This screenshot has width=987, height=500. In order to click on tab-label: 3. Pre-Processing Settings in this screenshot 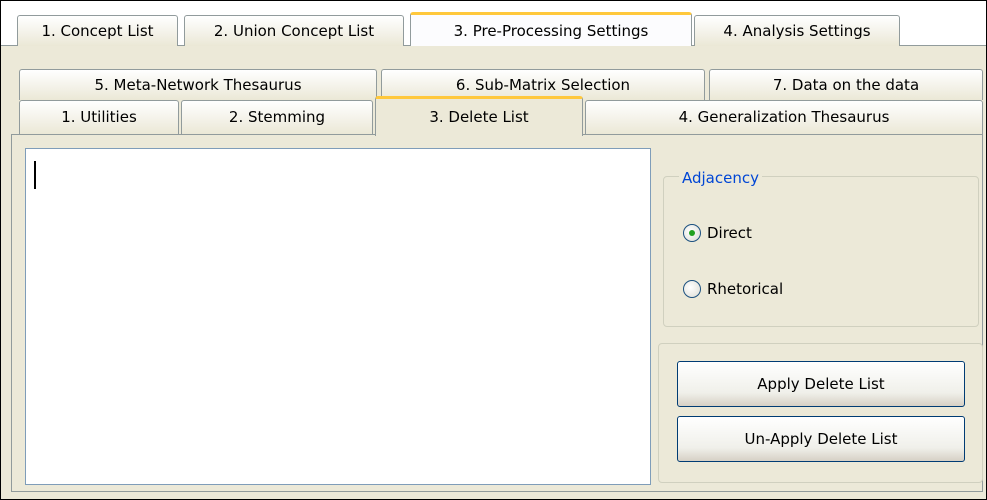, I will do `click(551, 31)`.